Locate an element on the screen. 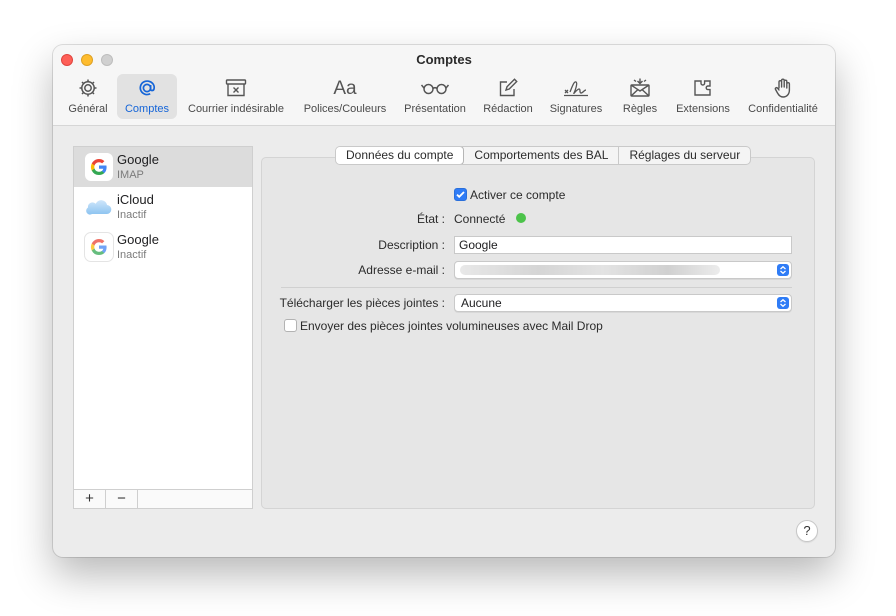  rules-icon is located at coordinates (640, 89).